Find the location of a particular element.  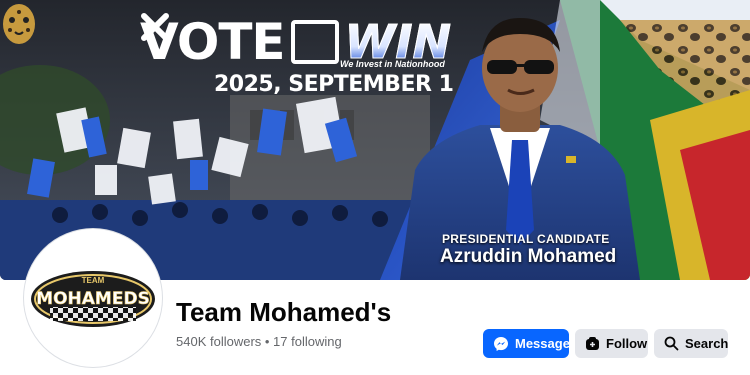

follow-icon is located at coordinates (592, 343).